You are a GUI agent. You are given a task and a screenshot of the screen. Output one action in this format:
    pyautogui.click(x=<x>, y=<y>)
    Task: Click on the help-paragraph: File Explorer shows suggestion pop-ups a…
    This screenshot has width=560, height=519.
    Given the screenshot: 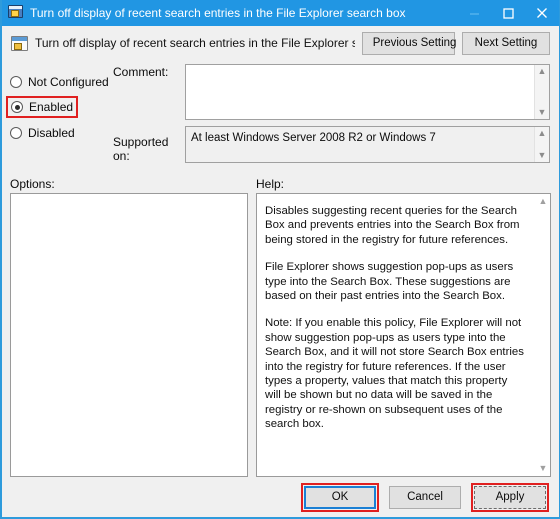 What is the action you would take?
    pyautogui.click(x=389, y=282)
    